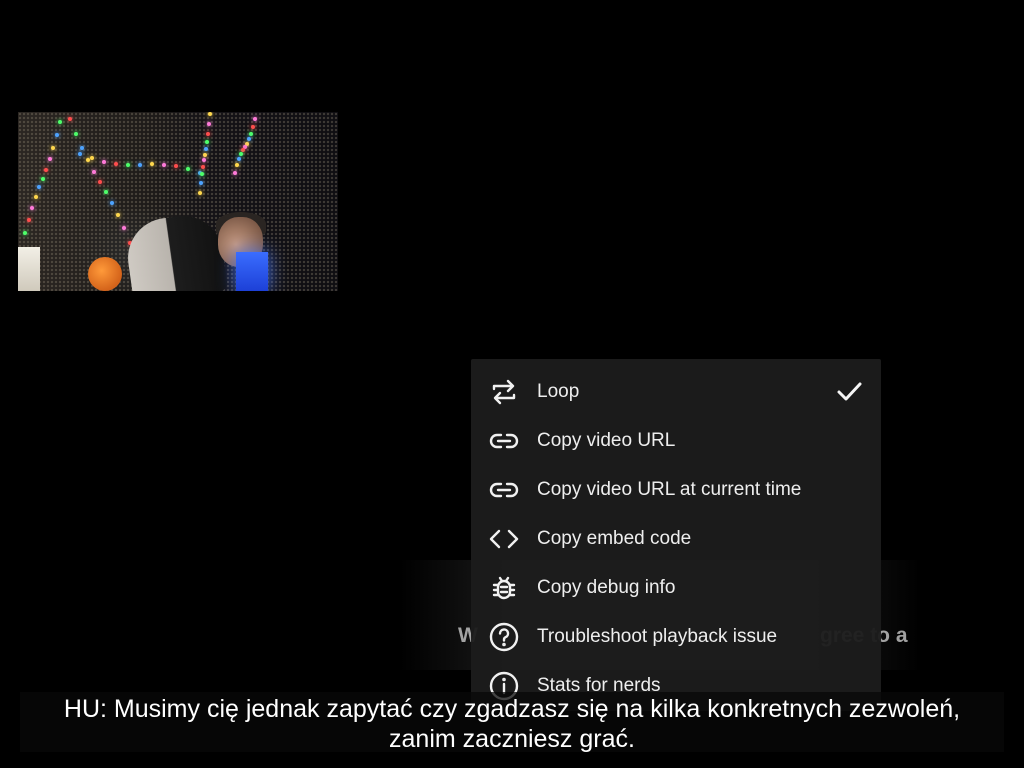  I want to click on question-icon, so click(504, 637).